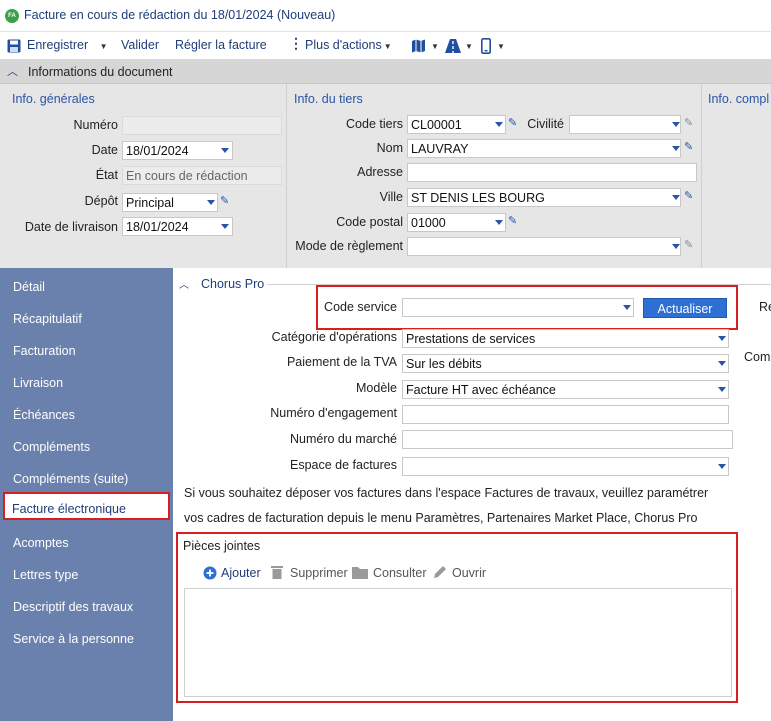 The image size is (771, 721). I want to click on postal-code-label: Code postal, so click(369, 222).